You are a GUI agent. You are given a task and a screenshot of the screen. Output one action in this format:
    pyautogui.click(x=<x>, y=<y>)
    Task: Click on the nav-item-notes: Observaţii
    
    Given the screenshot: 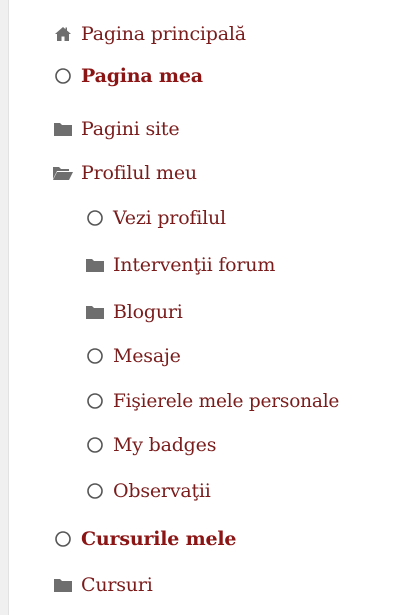 What is the action you would take?
    pyautogui.click(x=147, y=491)
    